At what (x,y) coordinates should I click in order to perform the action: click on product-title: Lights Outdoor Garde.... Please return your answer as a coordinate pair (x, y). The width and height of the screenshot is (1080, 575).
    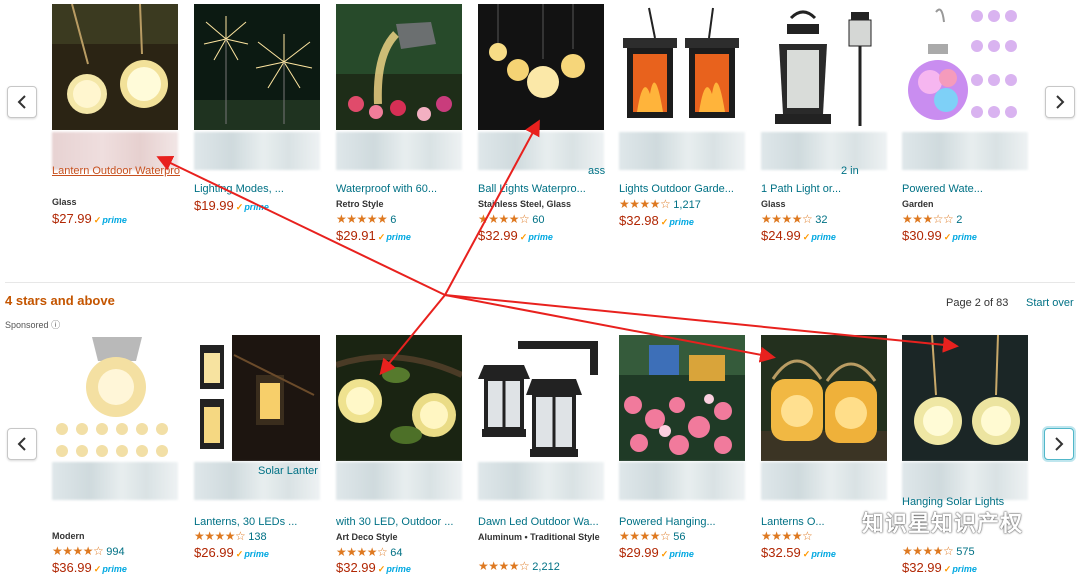
    Looking at the image, I should click on (683, 189).